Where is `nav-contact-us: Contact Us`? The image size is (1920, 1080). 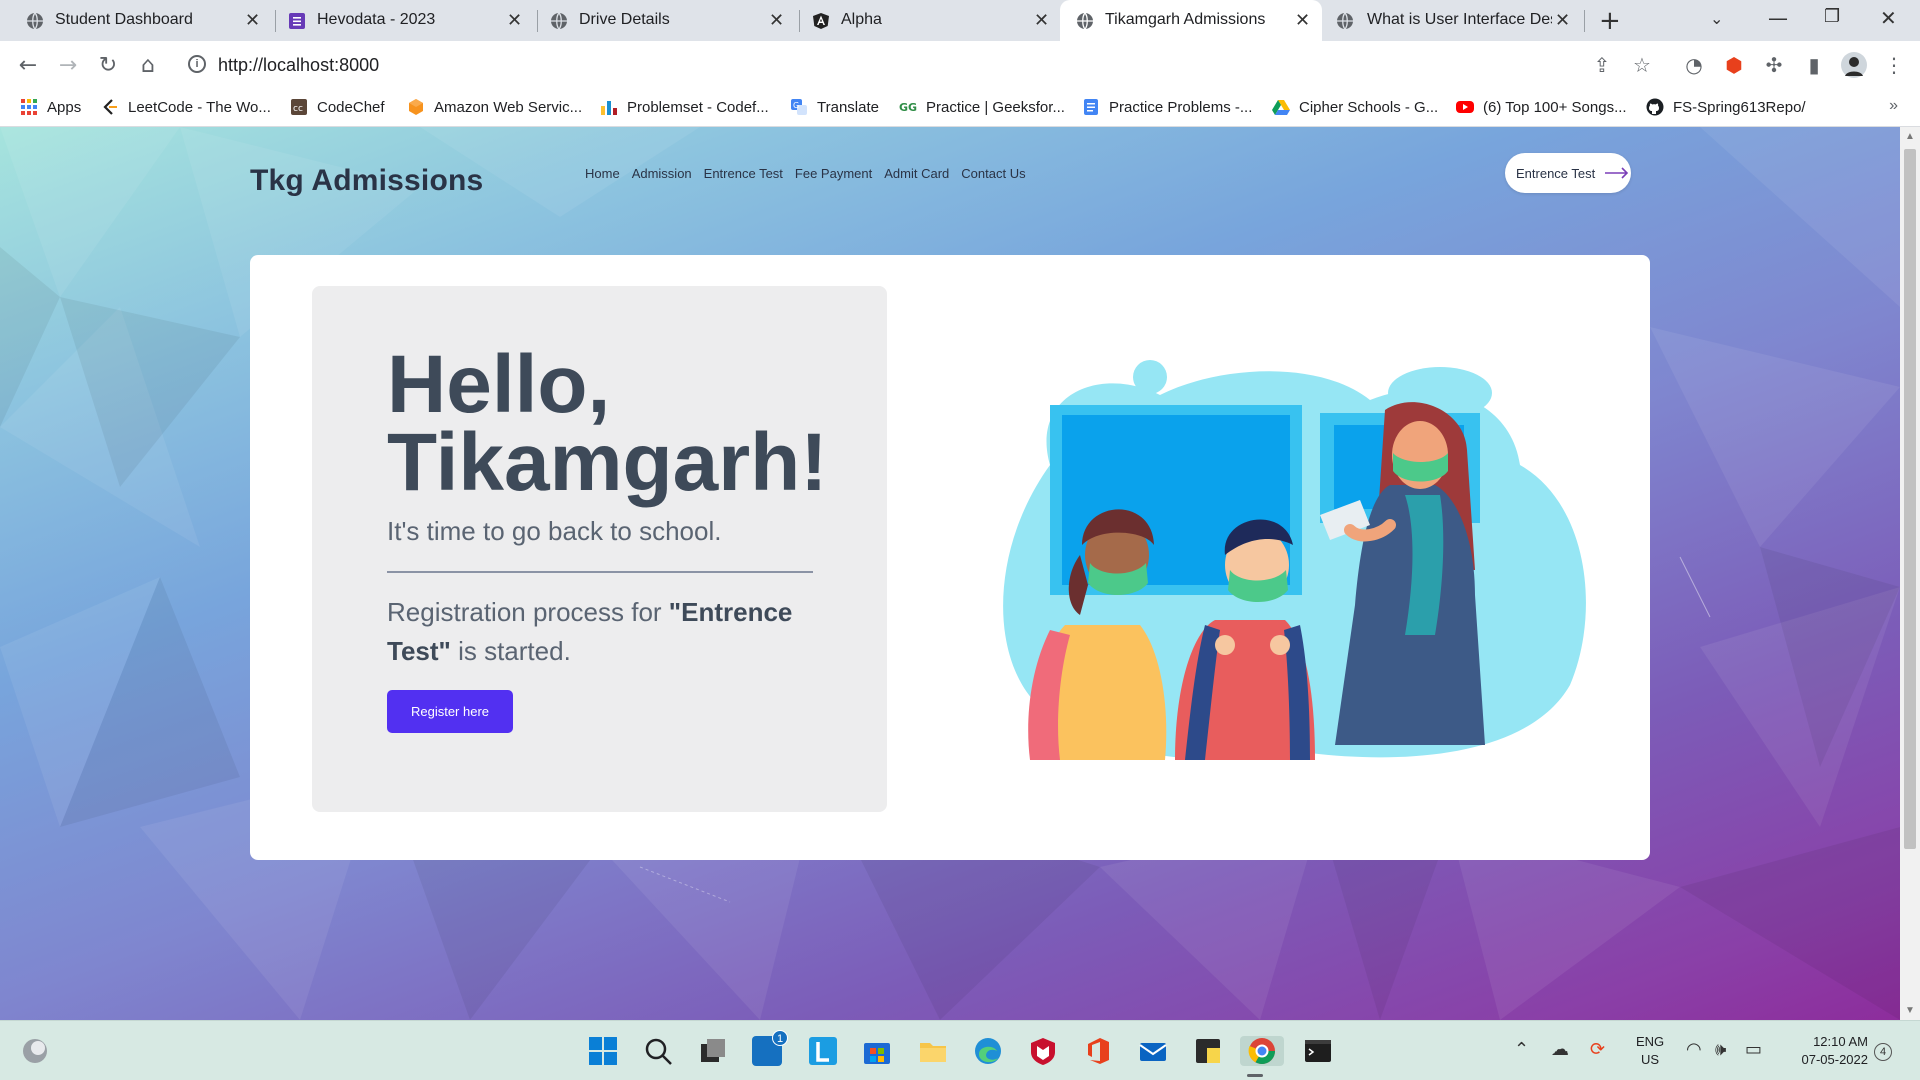 nav-contact-us: Contact Us is located at coordinates (993, 173).